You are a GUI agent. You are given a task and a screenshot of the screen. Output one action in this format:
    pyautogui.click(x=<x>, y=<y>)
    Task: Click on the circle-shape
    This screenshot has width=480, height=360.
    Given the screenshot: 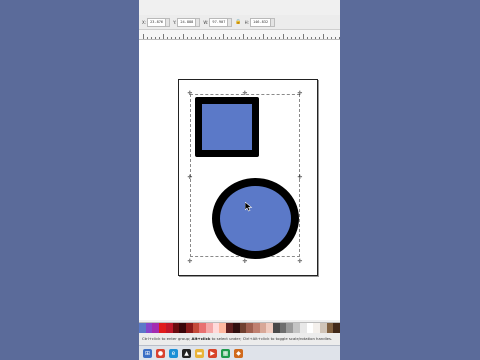 What is the action you would take?
    pyautogui.click(x=255, y=218)
    